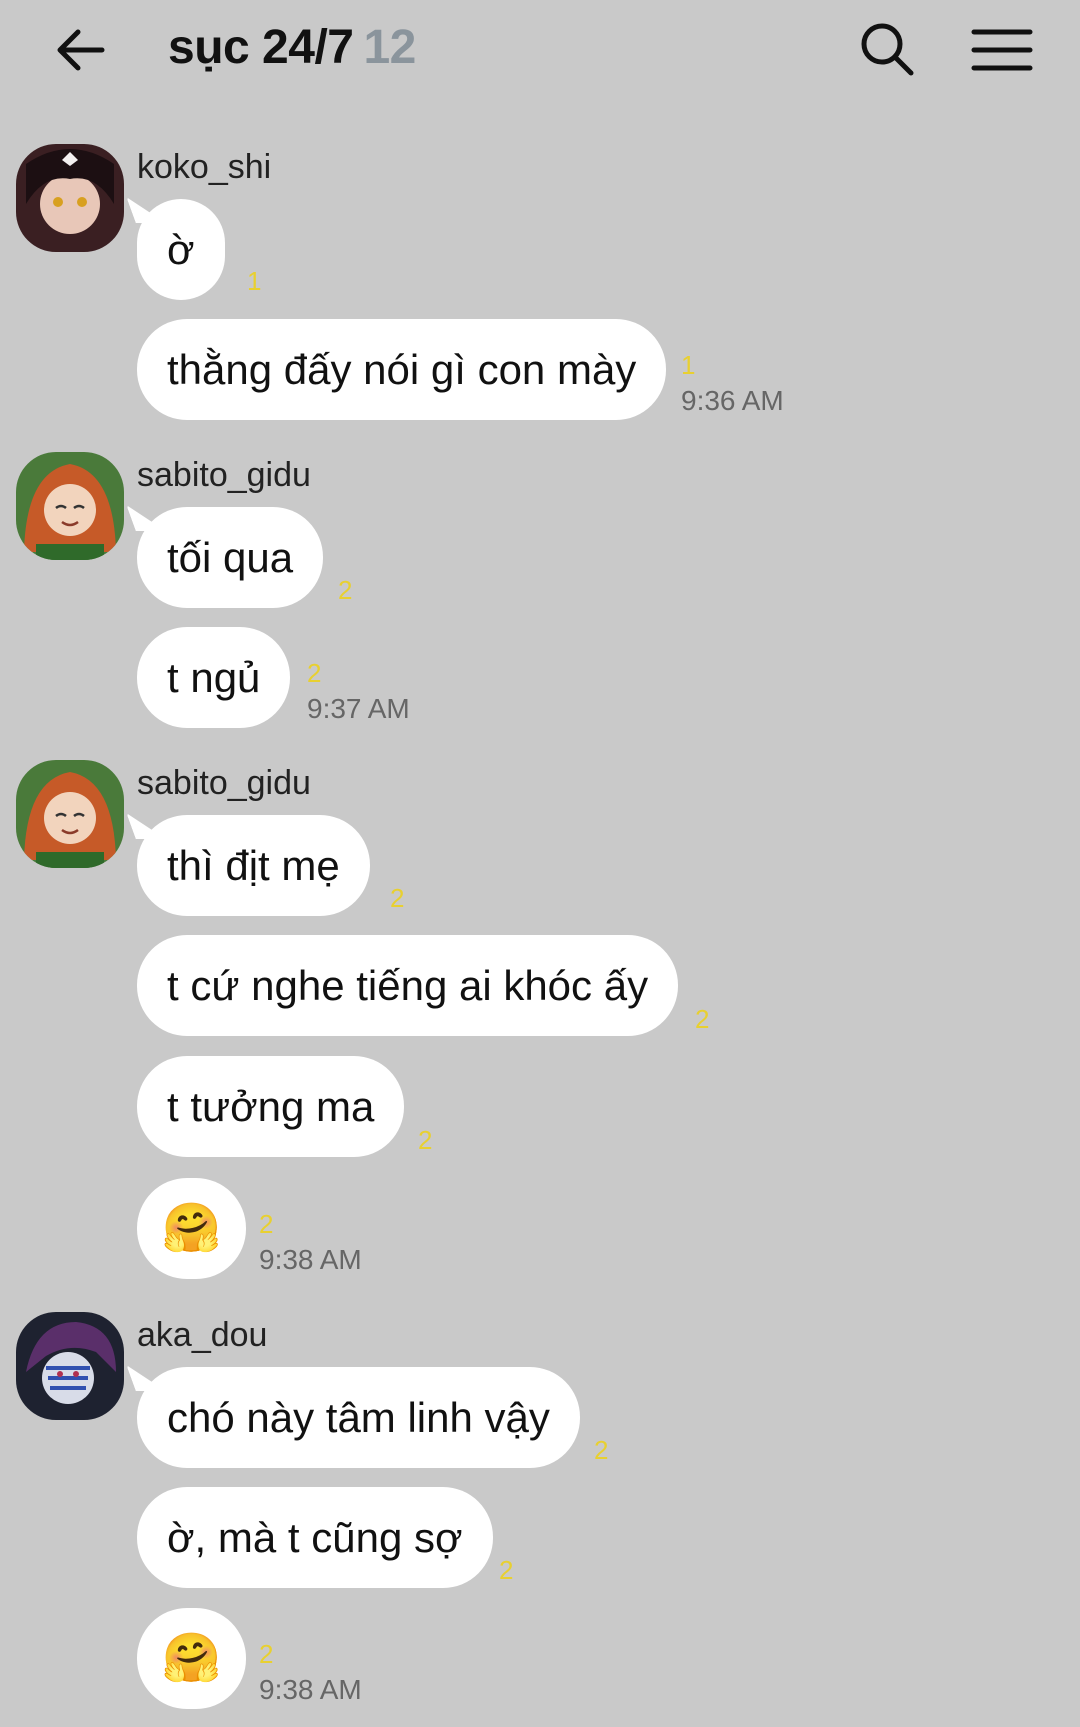  I want to click on message-time: 9:36 AM, so click(732, 400).